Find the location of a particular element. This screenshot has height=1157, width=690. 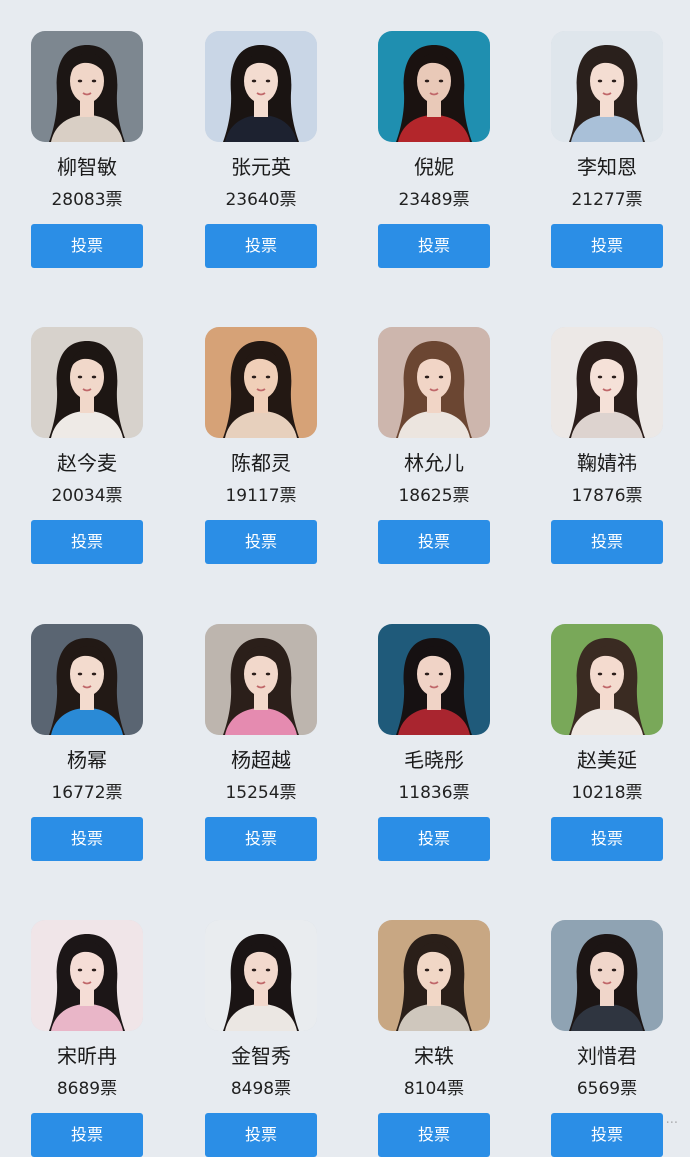

vote-count: 28083票 is located at coordinates (87, 200).